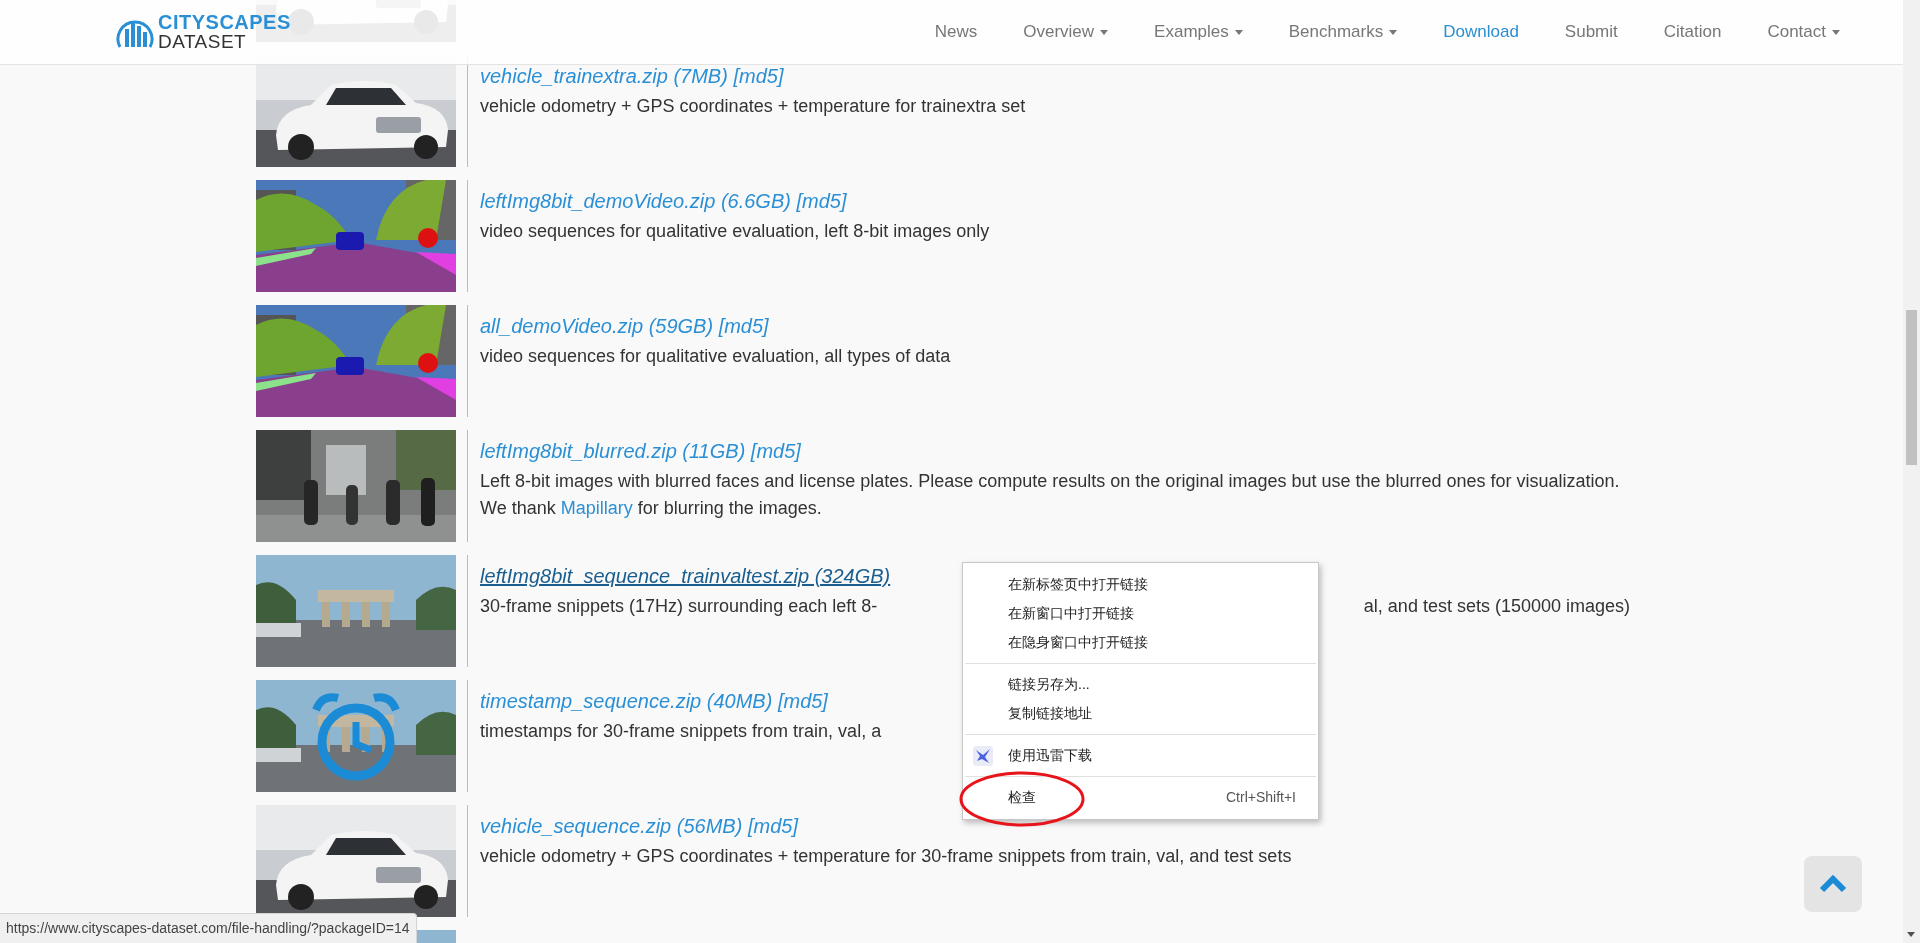 The height and width of the screenshot is (943, 1920). Describe the element at coordinates (1140, 584) in the screenshot. I see `menu-item: 在新标签页中打开链接` at that location.